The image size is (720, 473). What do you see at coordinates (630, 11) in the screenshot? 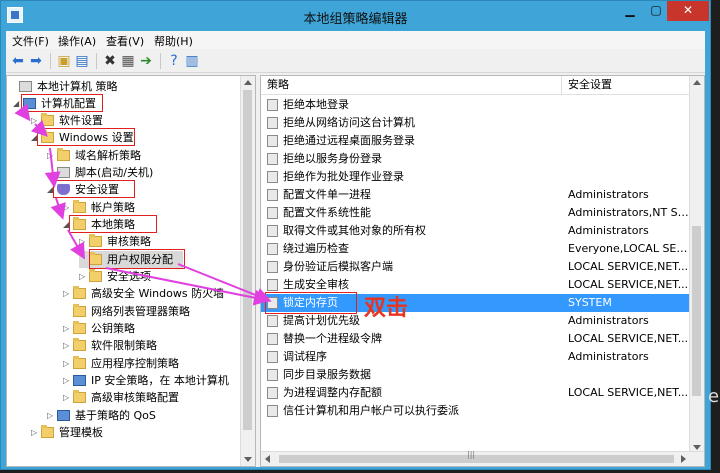
I see `minimize-button: ▁` at bounding box center [630, 11].